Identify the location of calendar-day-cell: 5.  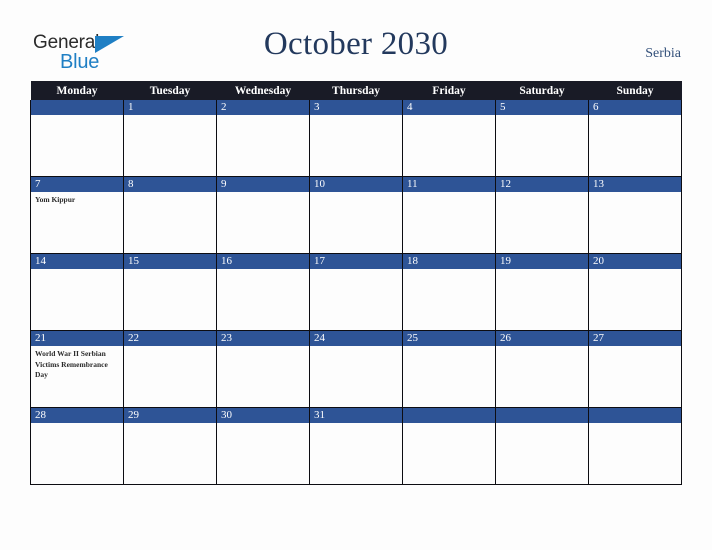
(542, 138).